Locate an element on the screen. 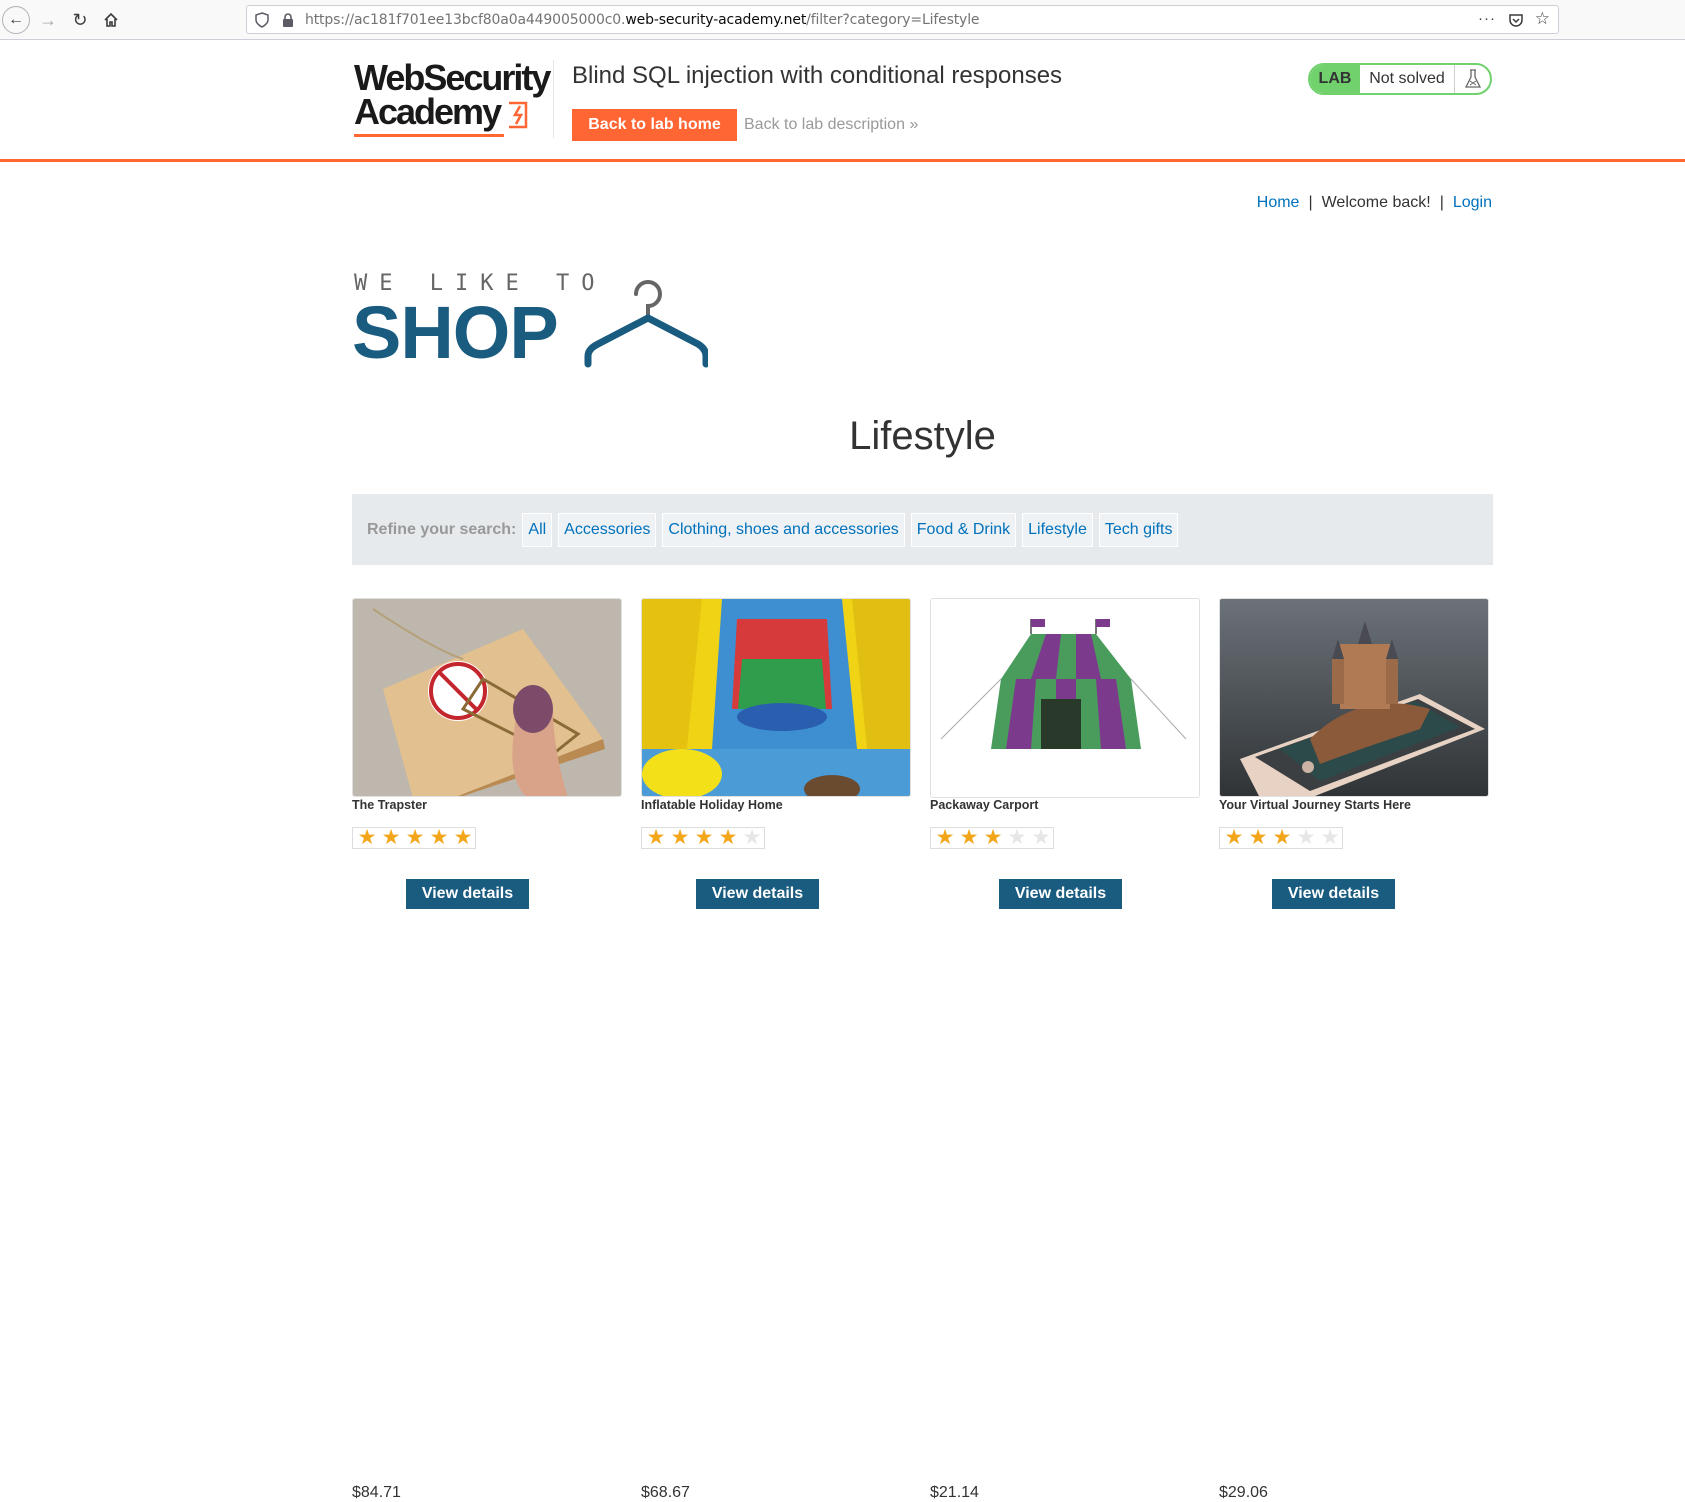  shield-icon is located at coordinates (262, 20).